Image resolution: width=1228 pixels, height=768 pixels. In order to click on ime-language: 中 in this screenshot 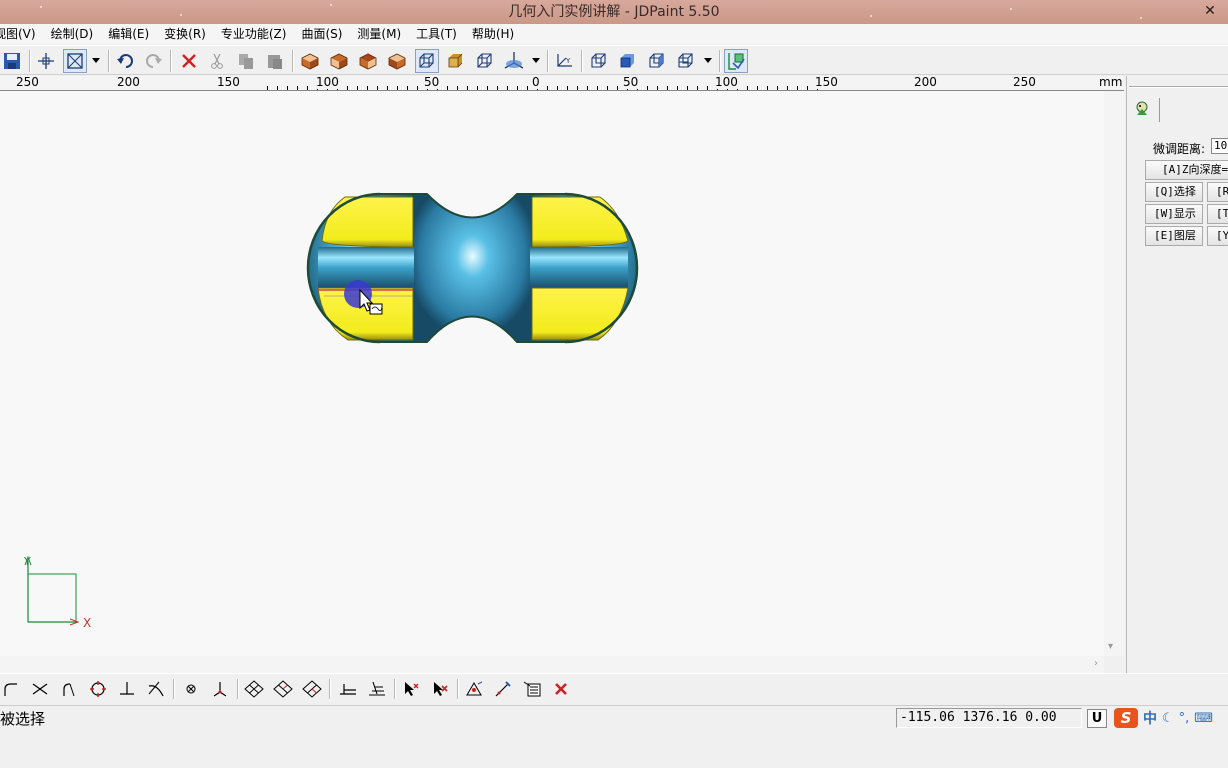, I will do `click(1150, 718)`.